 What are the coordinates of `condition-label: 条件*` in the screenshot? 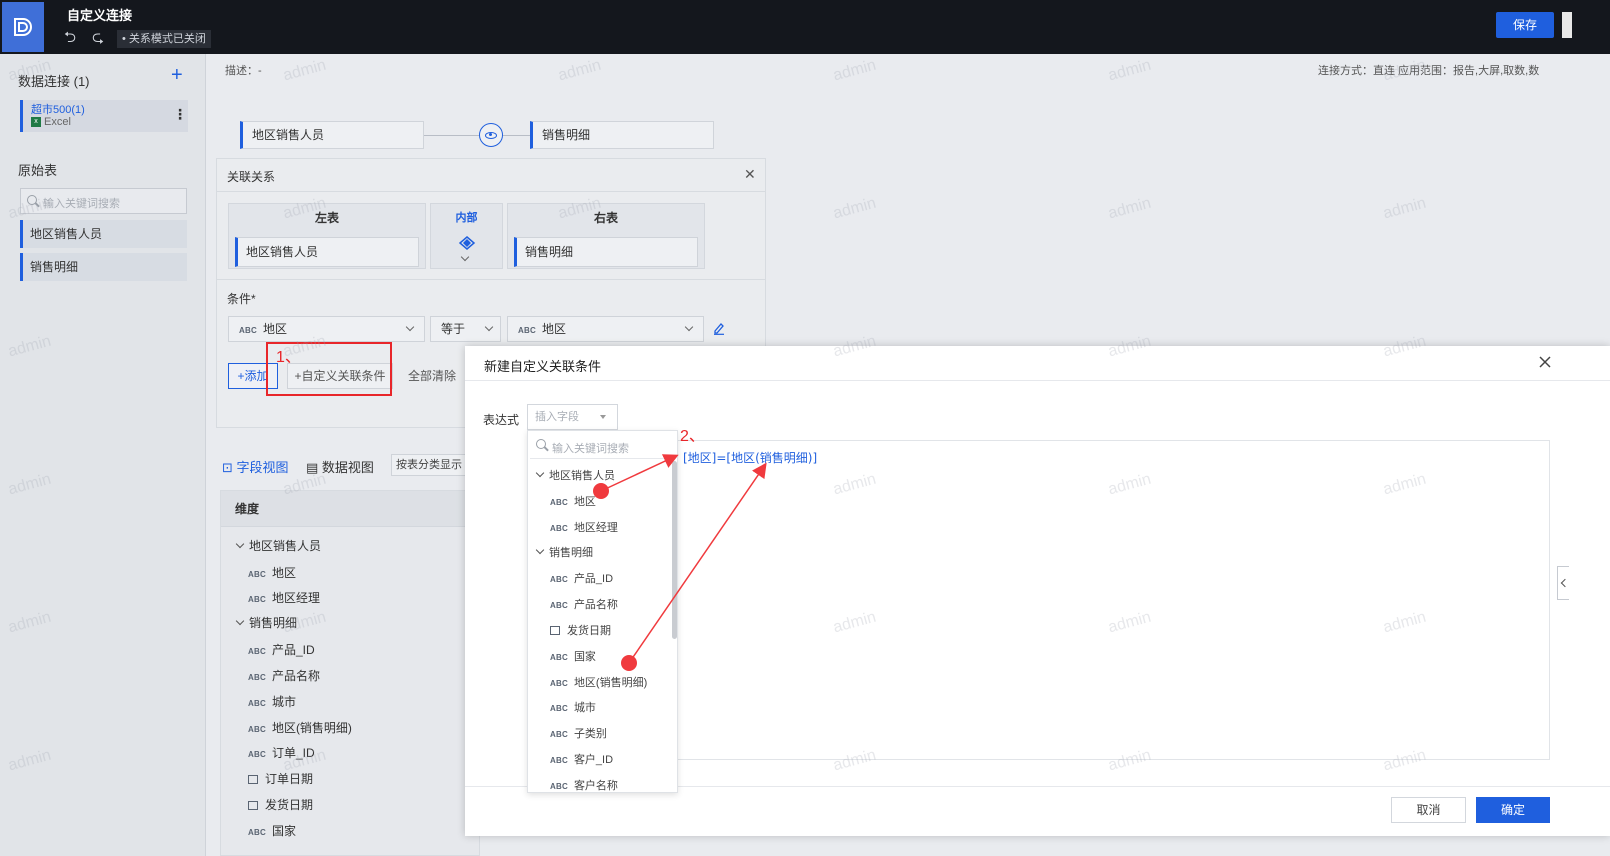 It's located at (241, 299).